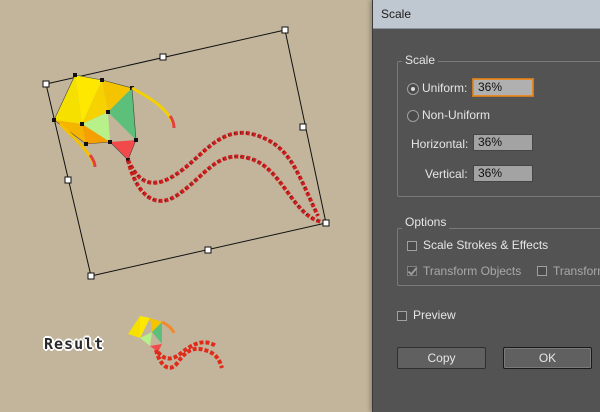 The width and height of the screenshot is (600, 412). What do you see at coordinates (485, 245) in the screenshot?
I see `scale-strokes-label: Scale Strokes & Effects` at bounding box center [485, 245].